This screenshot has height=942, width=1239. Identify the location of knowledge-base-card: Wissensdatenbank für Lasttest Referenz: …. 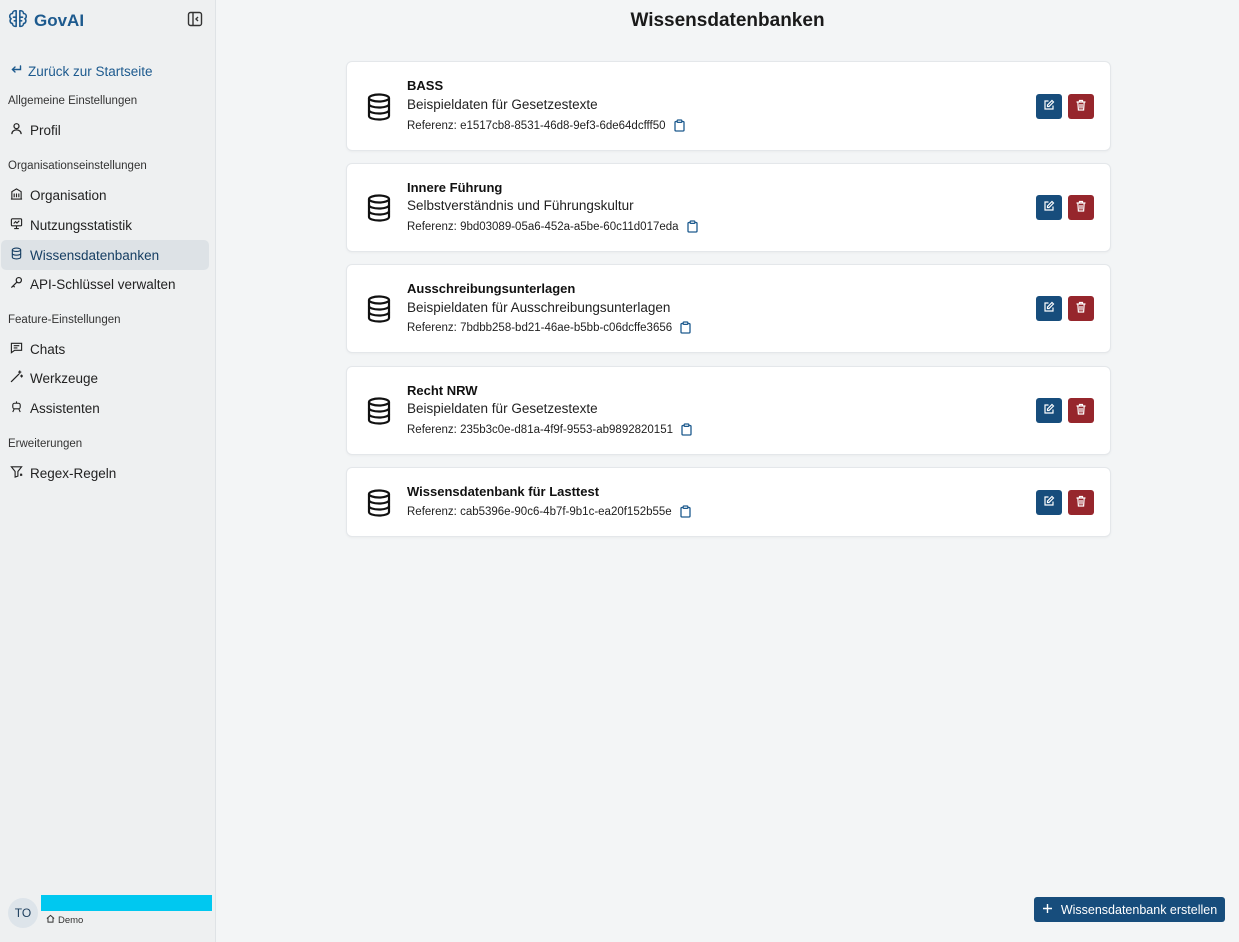
(728, 502).